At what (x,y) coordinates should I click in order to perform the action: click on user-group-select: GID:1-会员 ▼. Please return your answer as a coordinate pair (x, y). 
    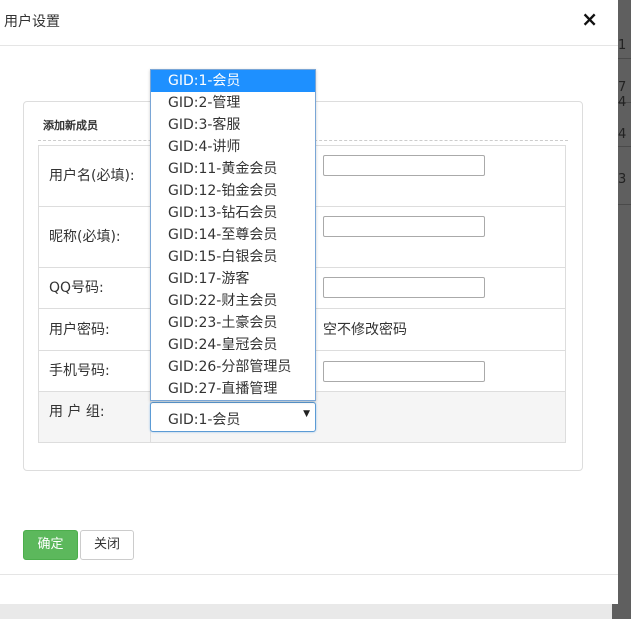
    Looking at the image, I should click on (233, 417).